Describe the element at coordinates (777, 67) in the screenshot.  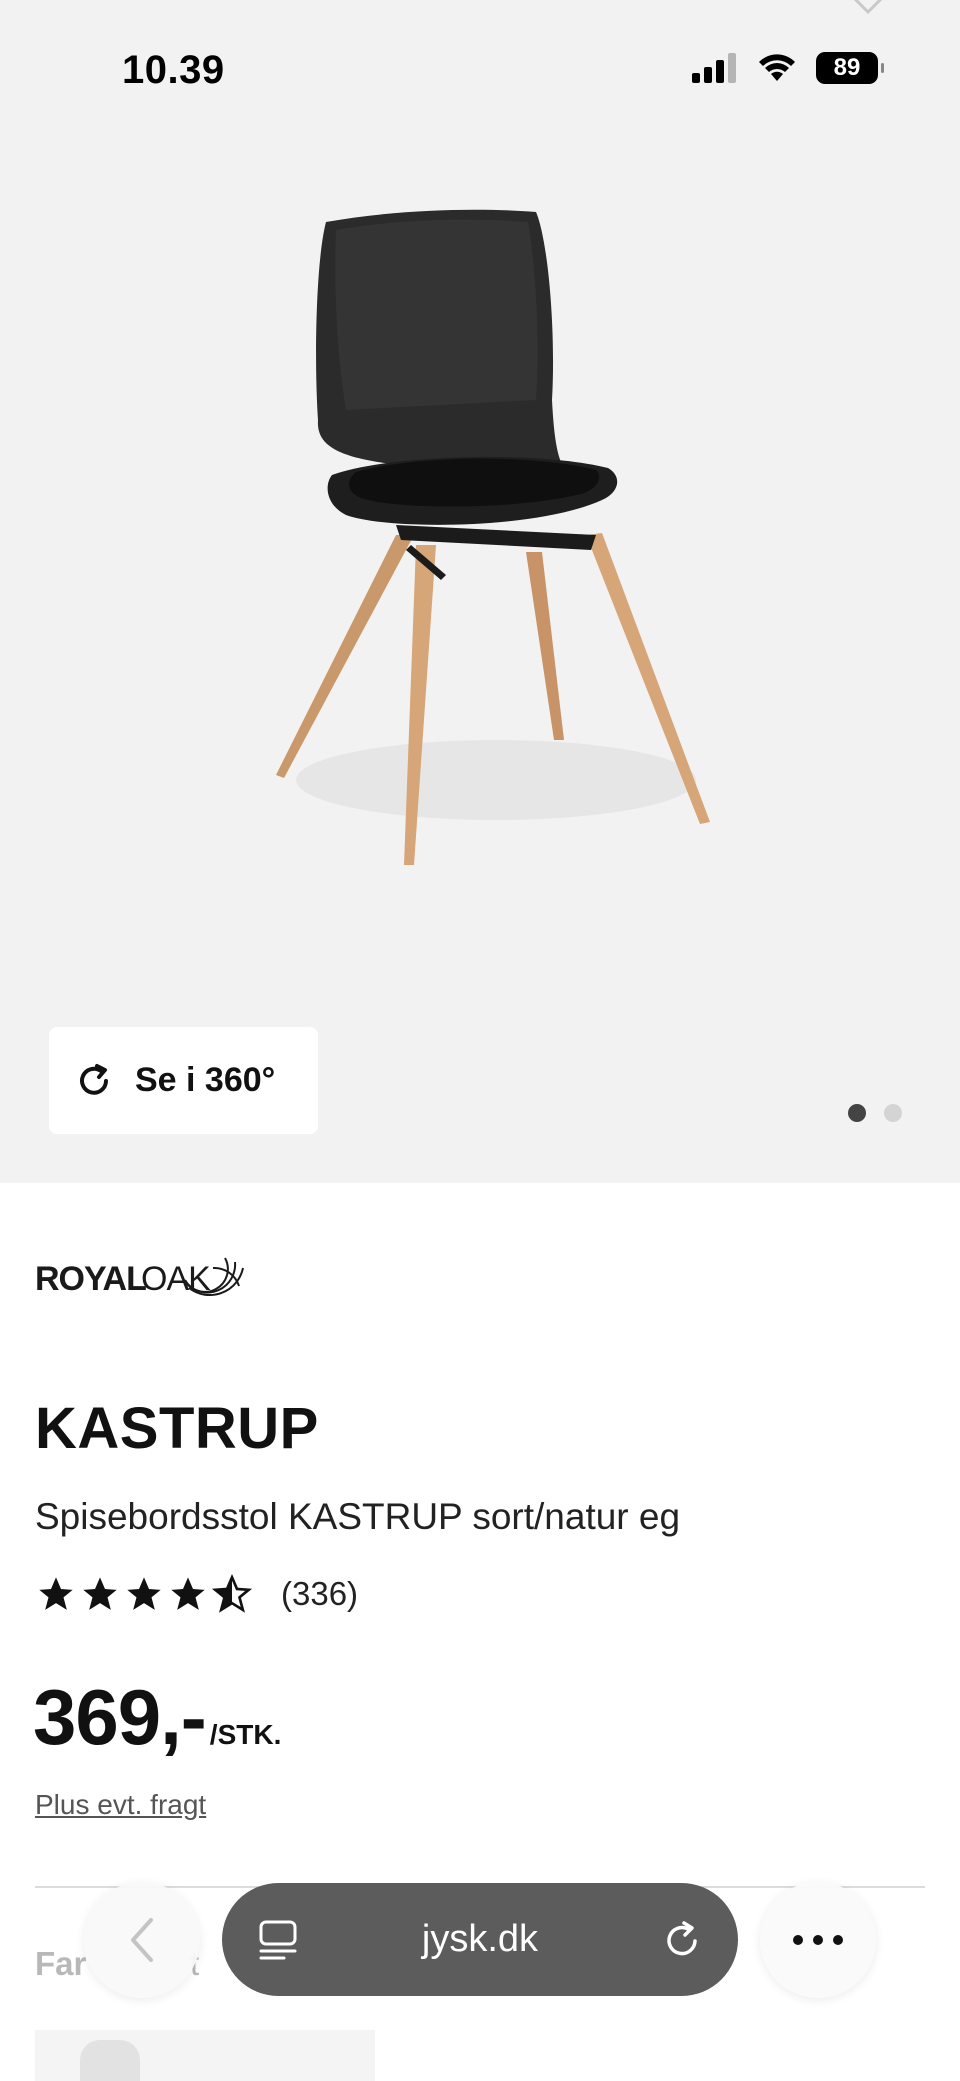
I see `wifi-icon` at that location.